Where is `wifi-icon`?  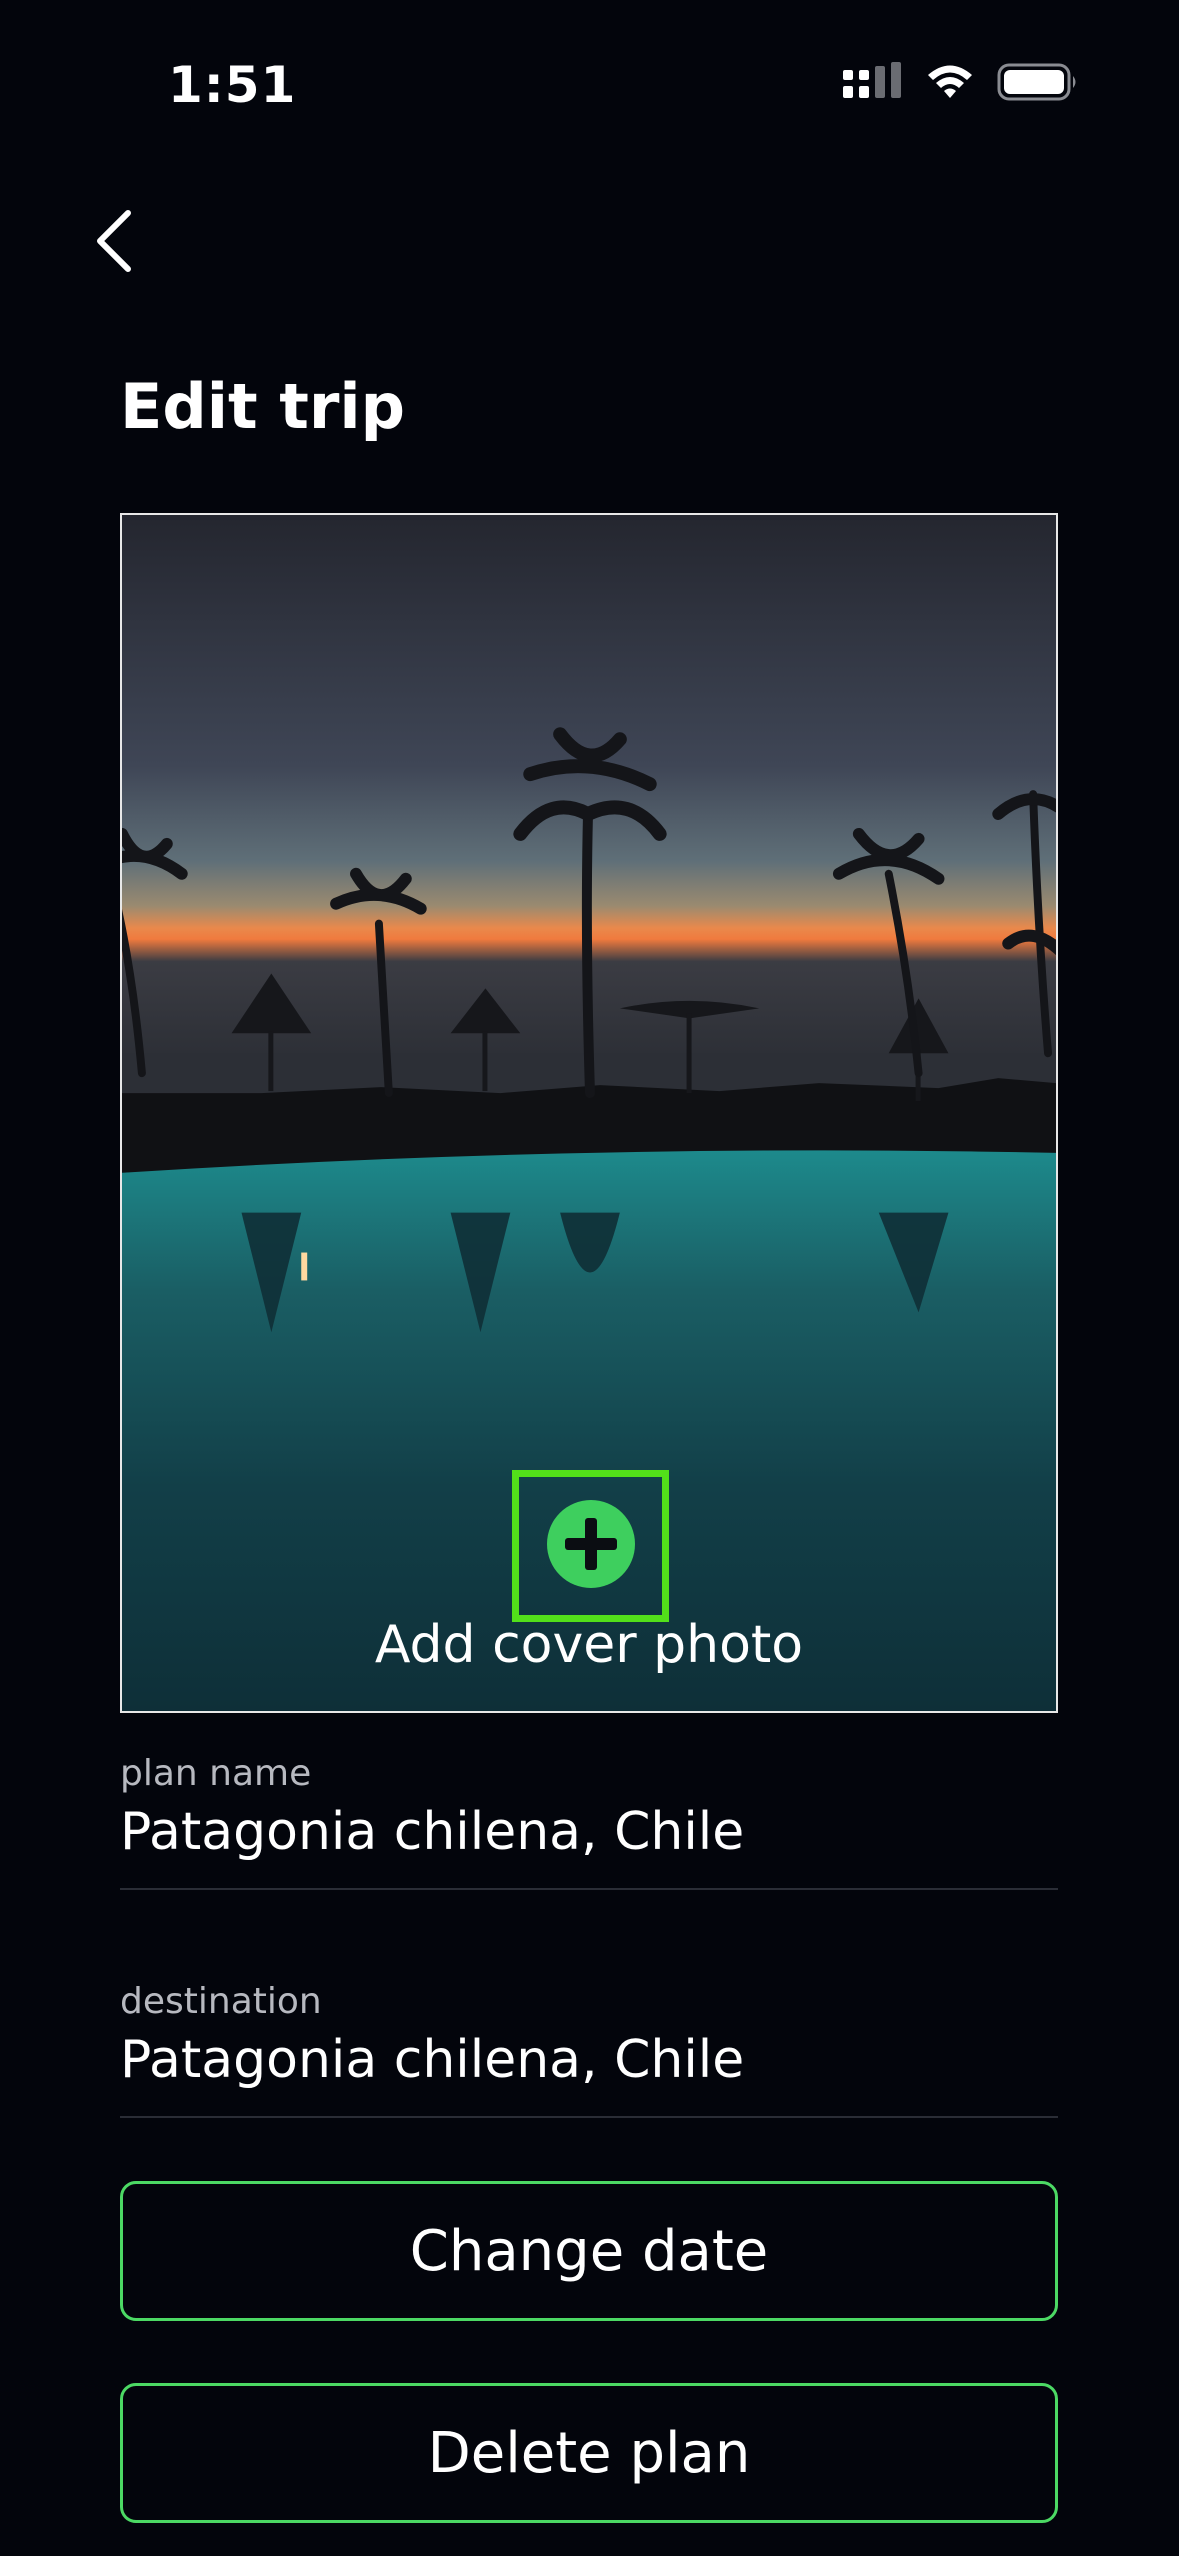 wifi-icon is located at coordinates (950, 84).